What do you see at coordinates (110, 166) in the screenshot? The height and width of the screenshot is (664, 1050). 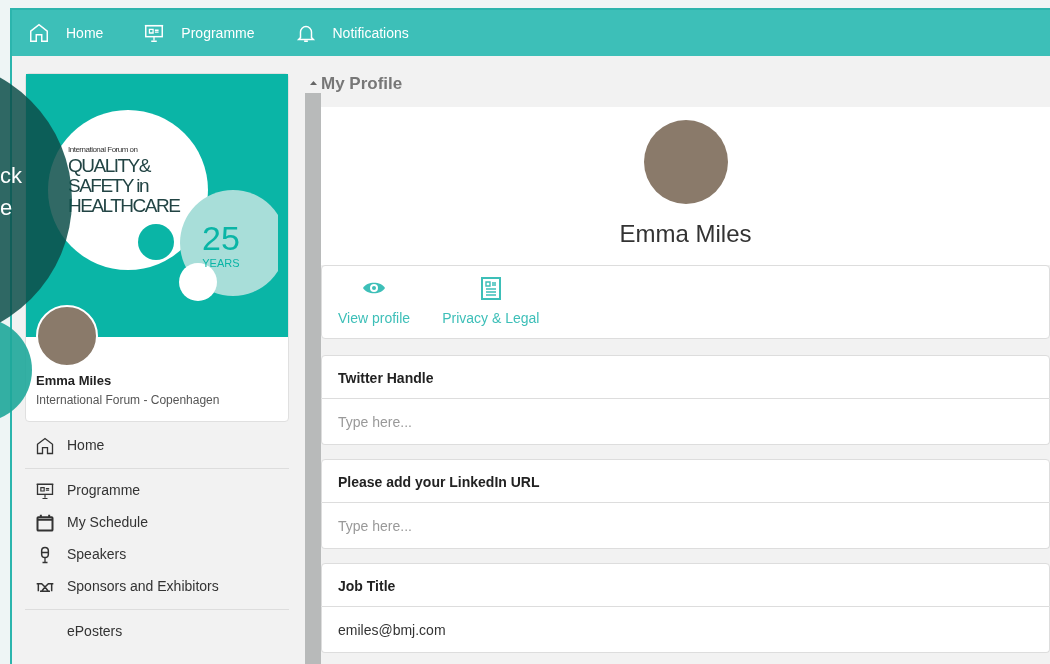 I see `logo-title-line: QUALITY&` at bounding box center [110, 166].